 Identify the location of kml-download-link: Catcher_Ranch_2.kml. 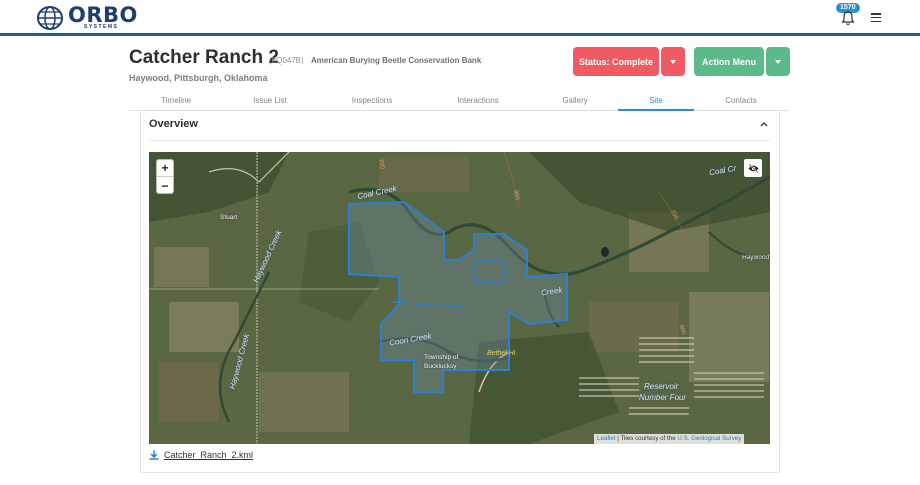
(201, 455).